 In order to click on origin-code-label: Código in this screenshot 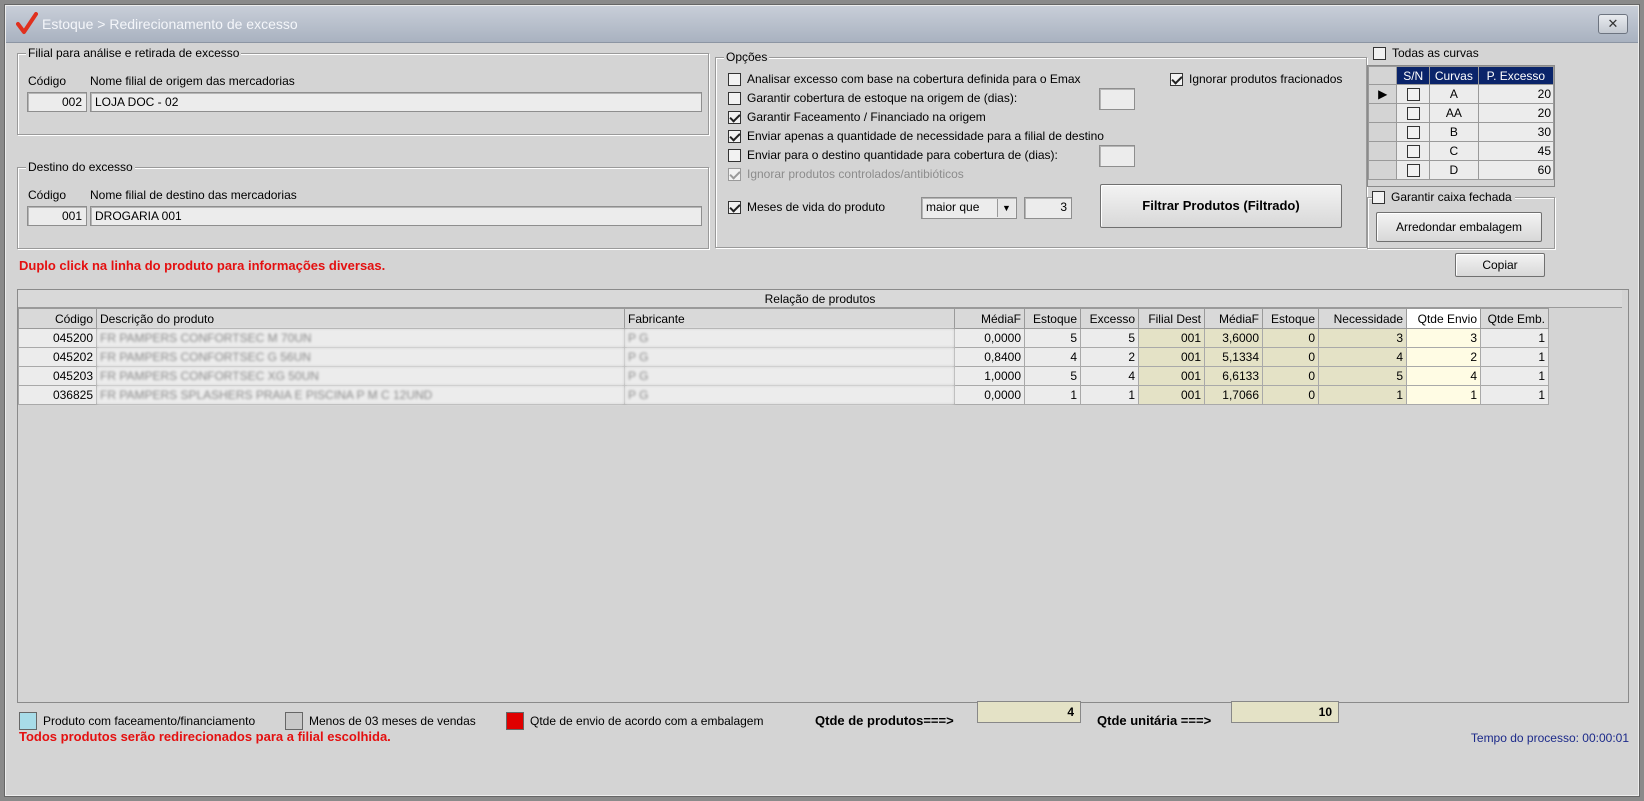, I will do `click(47, 81)`.